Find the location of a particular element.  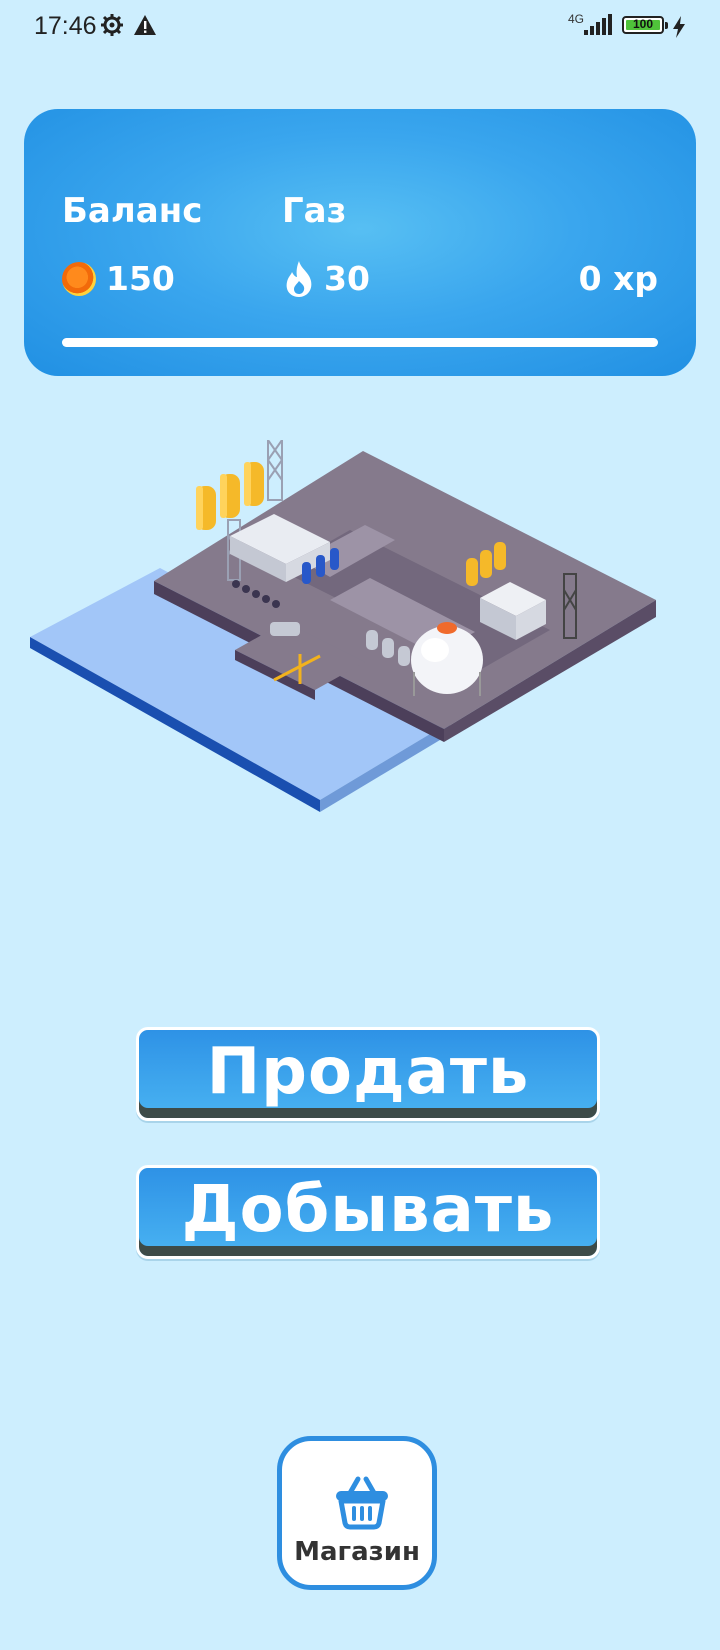

battery-icon: 100 is located at coordinates (645, 25).